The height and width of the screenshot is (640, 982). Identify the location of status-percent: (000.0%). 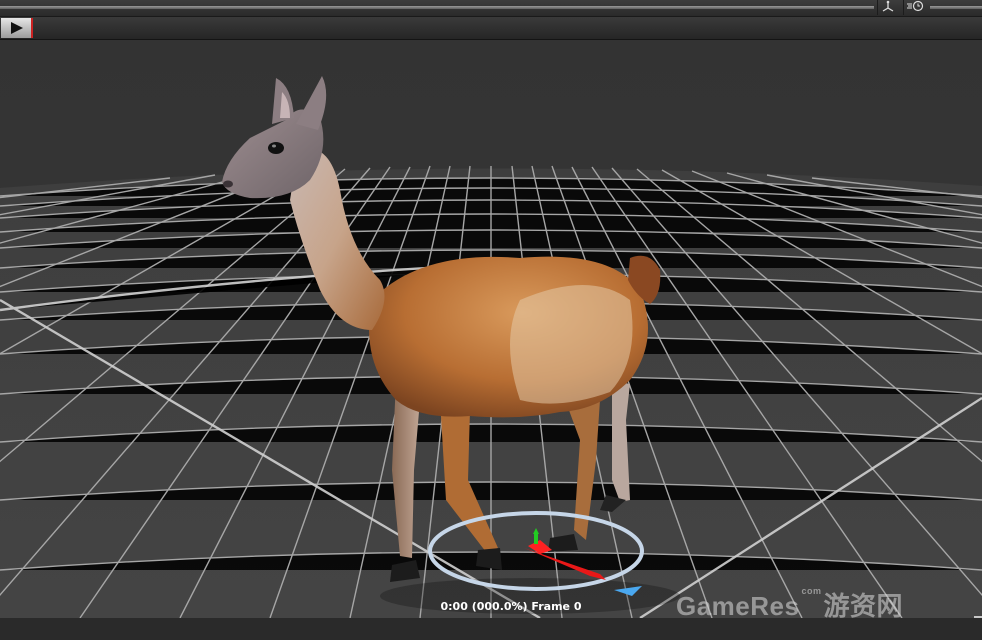
(501, 606).